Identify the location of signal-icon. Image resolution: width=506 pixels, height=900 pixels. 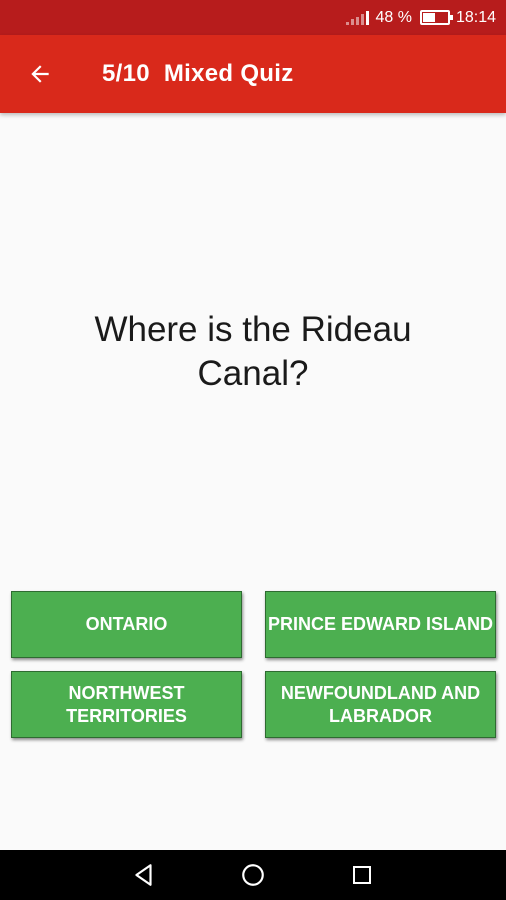
(358, 17).